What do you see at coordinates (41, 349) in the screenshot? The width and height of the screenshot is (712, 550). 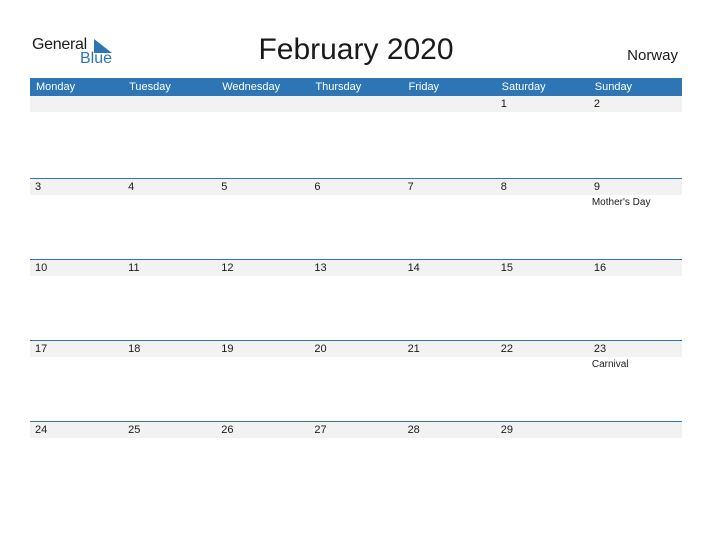 I see `day-number: 17` at bounding box center [41, 349].